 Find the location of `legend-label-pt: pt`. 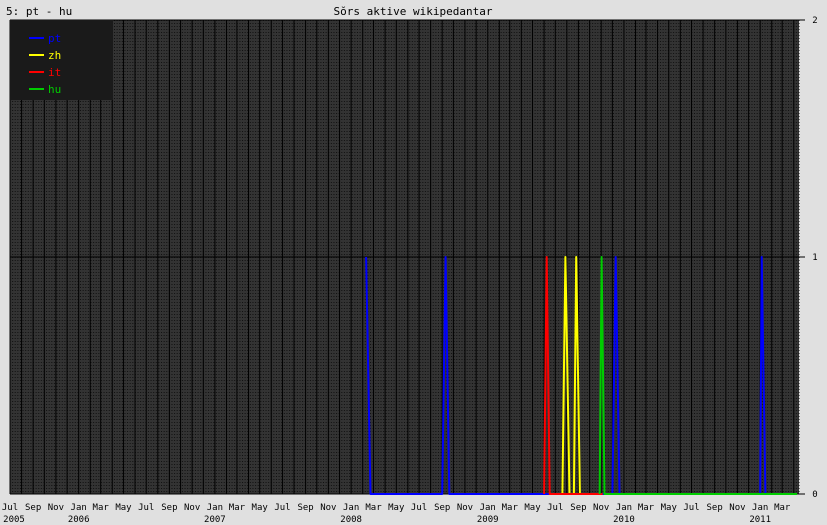

legend-label-pt: pt is located at coordinates (54, 38).